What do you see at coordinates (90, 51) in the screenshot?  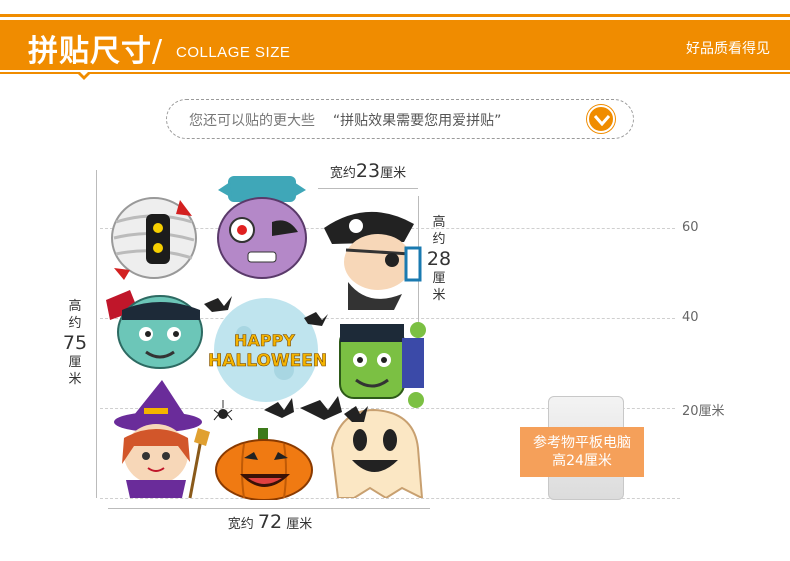 I see `header-title-cn: 拼贴尺寸` at bounding box center [90, 51].